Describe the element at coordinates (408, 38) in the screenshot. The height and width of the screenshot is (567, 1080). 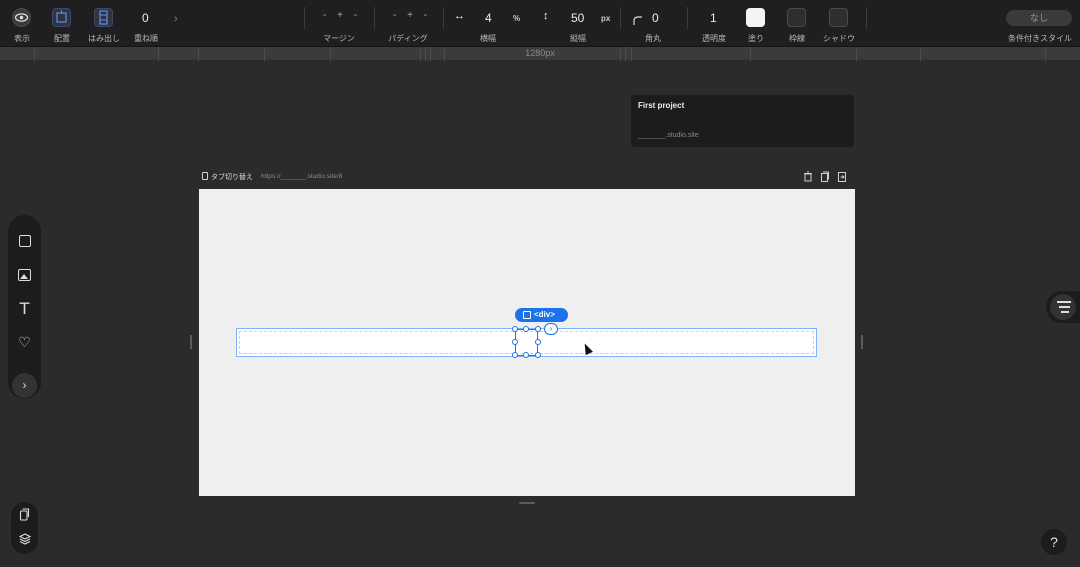
I see `padding-label: パディング` at that location.